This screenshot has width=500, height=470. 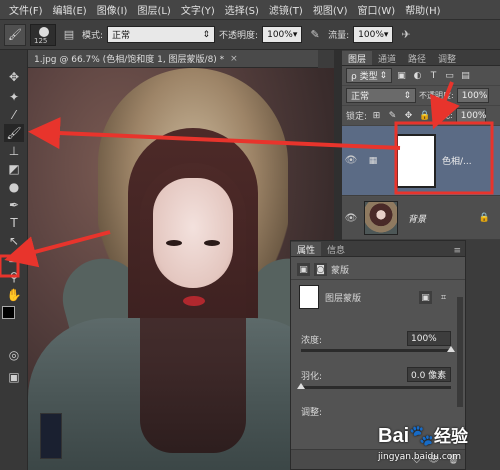 I want to click on annotation-arrow-mask, so click(x=445, y=105).